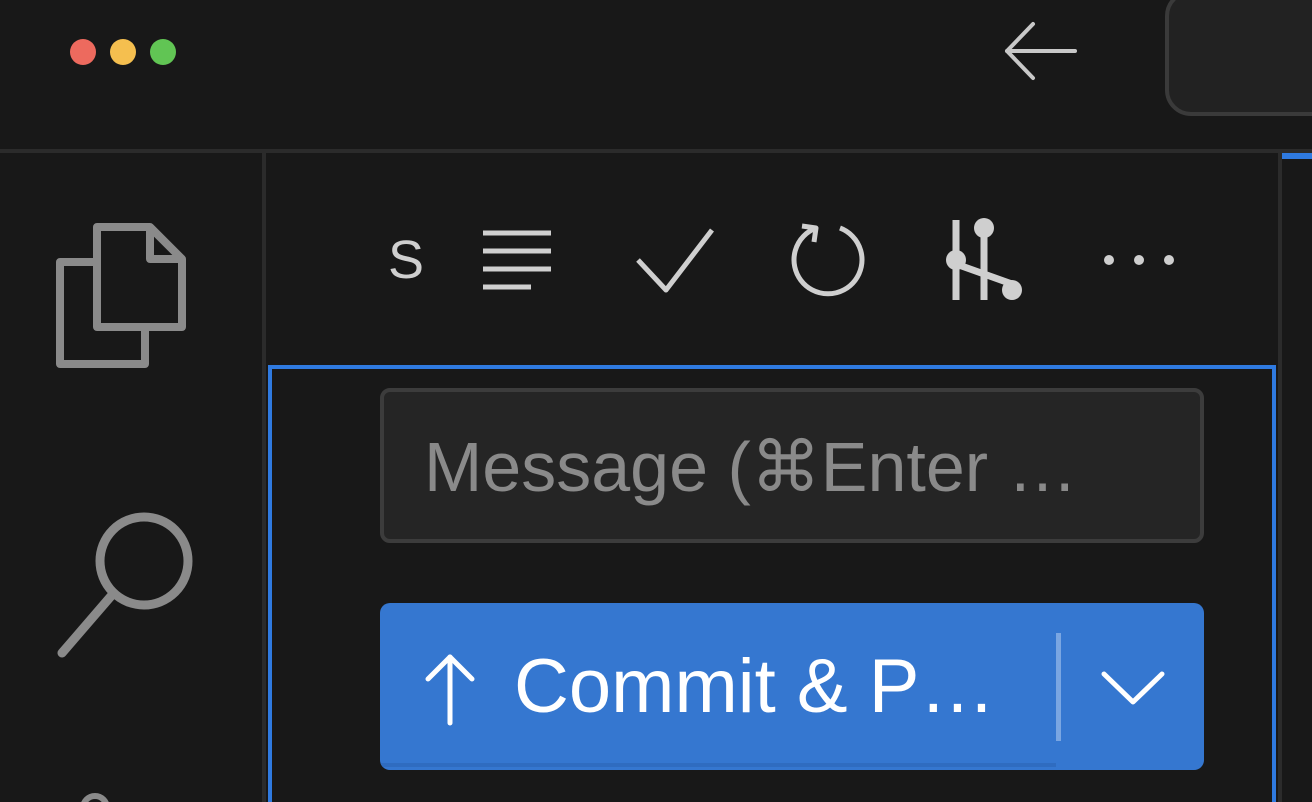 The width and height of the screenshot is (1312, 802). I want to click on view-as-list-icon, so click(517, 260).